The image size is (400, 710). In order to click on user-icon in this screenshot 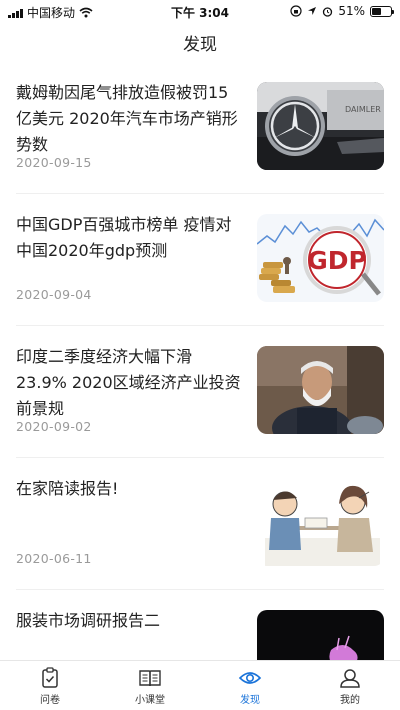, I will do `click(350, 678)`.